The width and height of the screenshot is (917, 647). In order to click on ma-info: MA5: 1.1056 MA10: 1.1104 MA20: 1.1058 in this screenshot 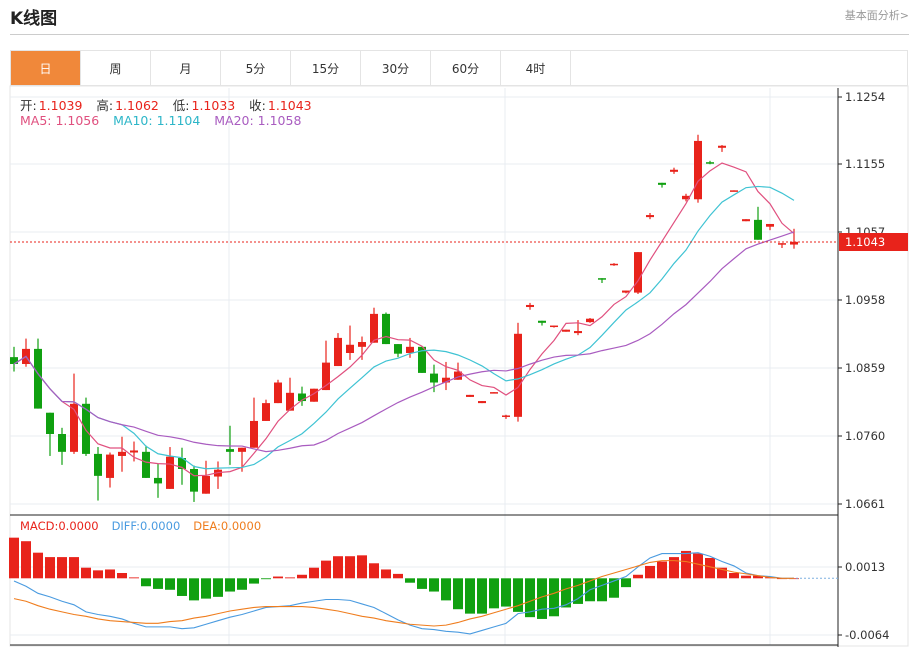, I will do `click(161, 120)`.